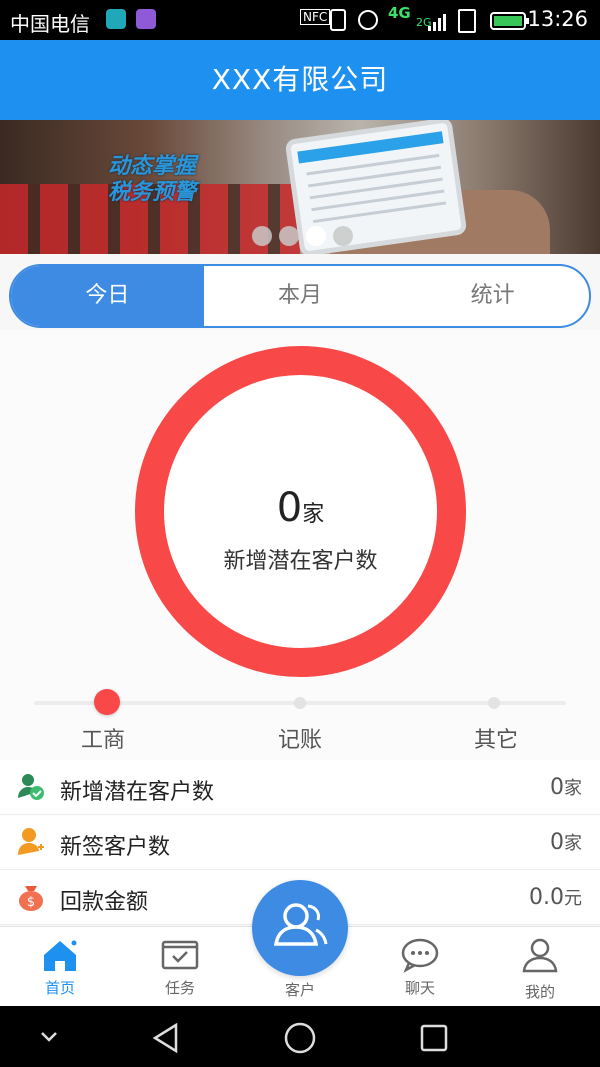  What do you see at coordinates (107, 702) in the screenshot?
I see `slider-thumb-gongshang` at bounding box center [107, 702].